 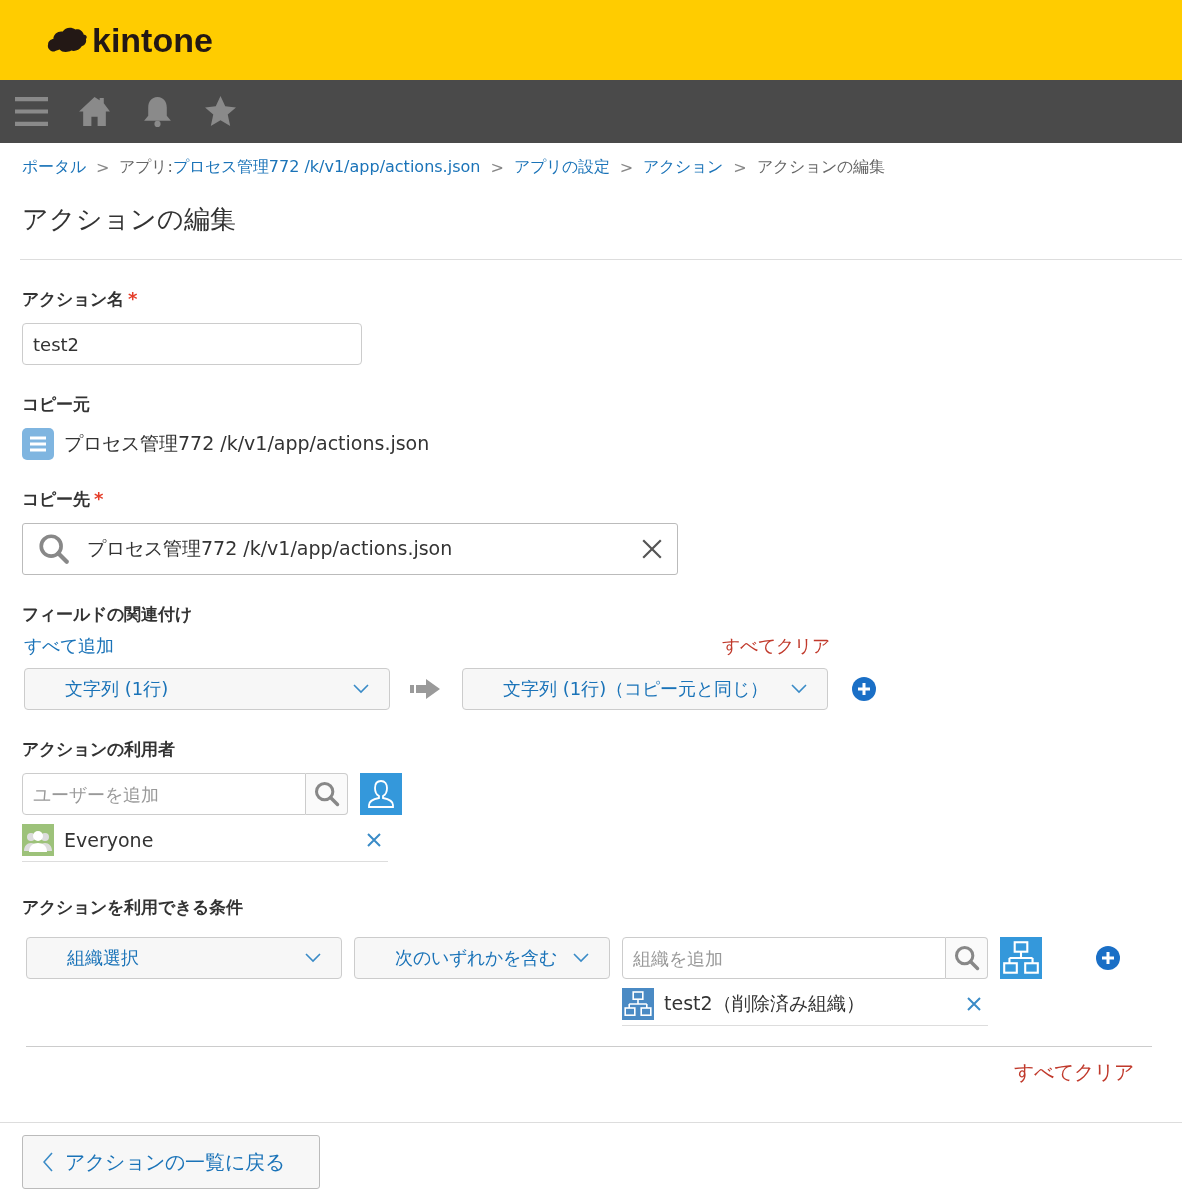 I want to click on kintone-logo: kintone, so click(x=152, y=40).